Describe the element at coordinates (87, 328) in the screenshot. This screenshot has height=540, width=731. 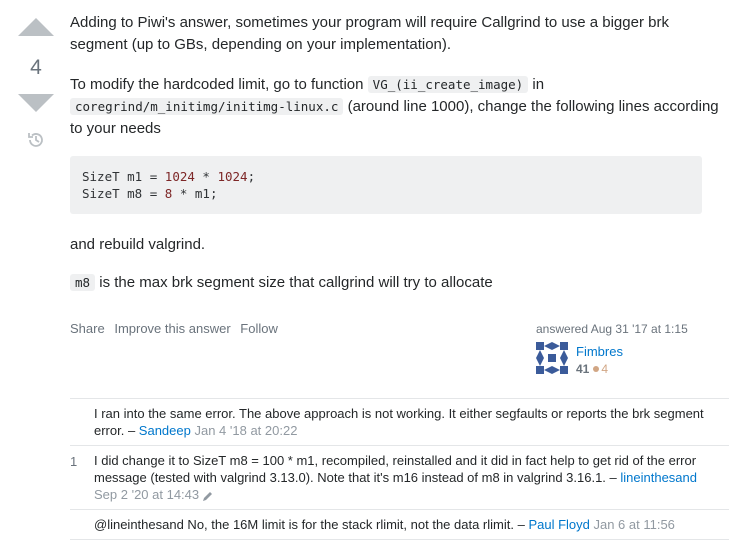
I see `share-link: Share` at that location.